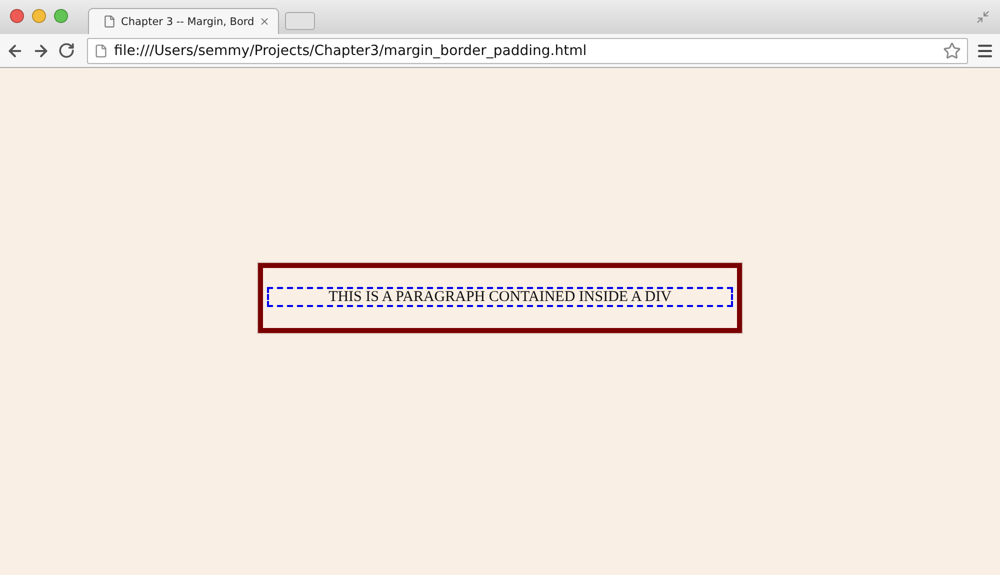 This screenshot has height=575, width=1000. Describe the element at coordinates (184, 21) in the screenshot. I see `browser-tab: Chapter 3 -- Margin, Bord` at that location.